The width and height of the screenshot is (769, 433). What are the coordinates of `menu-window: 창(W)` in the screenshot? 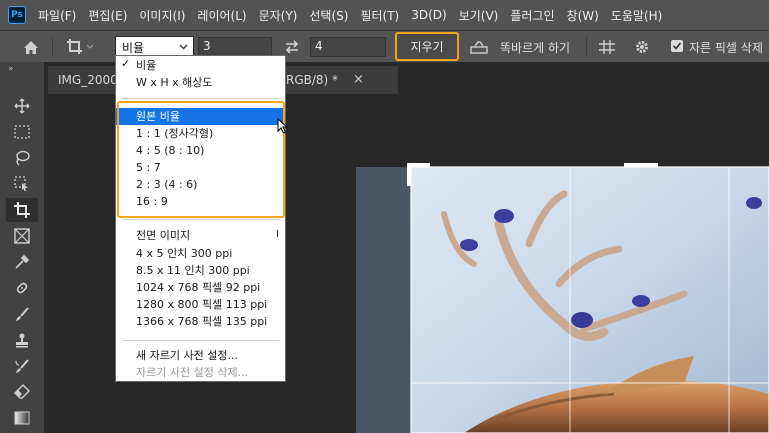 It's located at (583, 15).